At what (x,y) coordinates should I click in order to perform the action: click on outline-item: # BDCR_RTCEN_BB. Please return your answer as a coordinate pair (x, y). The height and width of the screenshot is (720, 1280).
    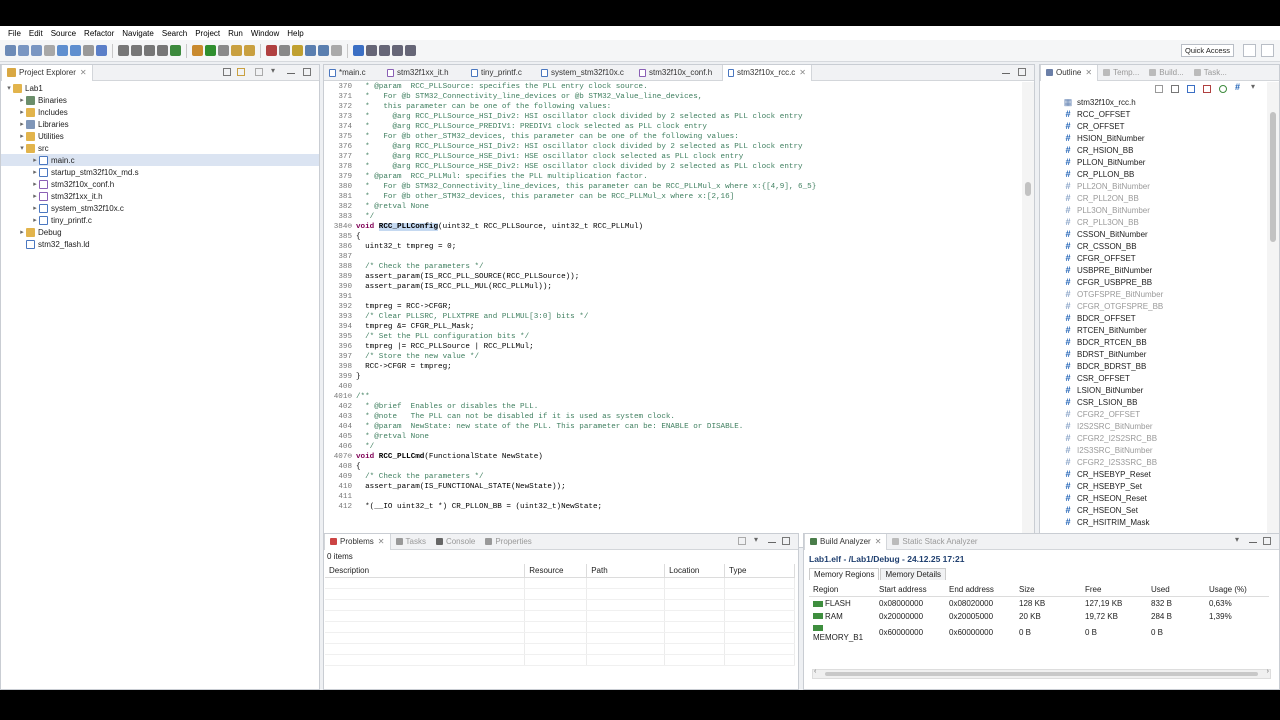
    Looking at the image, I should click on (1163, 342).